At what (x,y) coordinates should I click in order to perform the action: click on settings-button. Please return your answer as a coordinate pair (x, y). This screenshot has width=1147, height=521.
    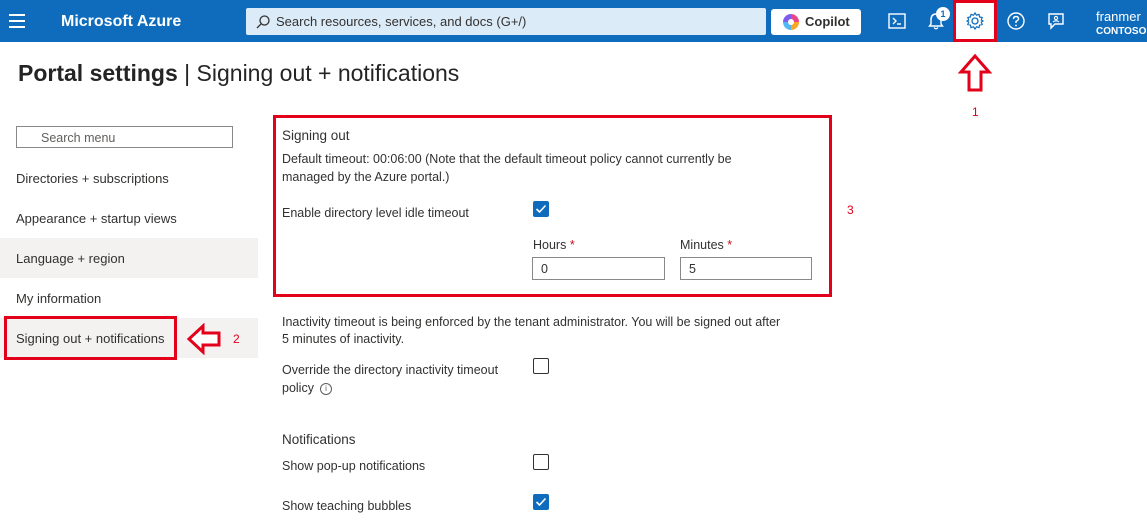
    Looking at the image, I should click on (975, 21).